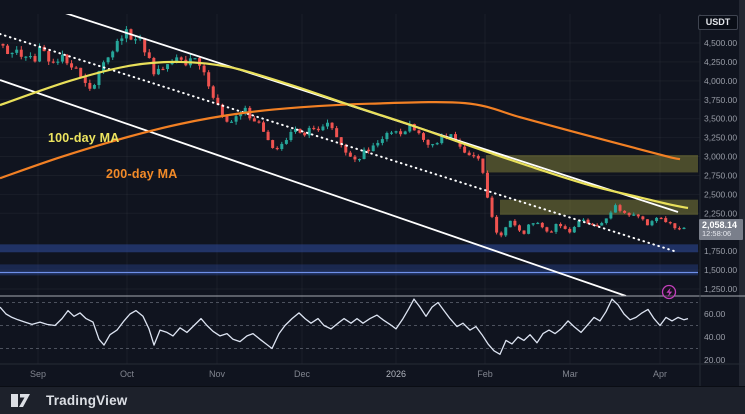  What do you see at coordinates (349, 248) in the screenshot?
I see `support-zone-upper` at bounding box center [349, 248].